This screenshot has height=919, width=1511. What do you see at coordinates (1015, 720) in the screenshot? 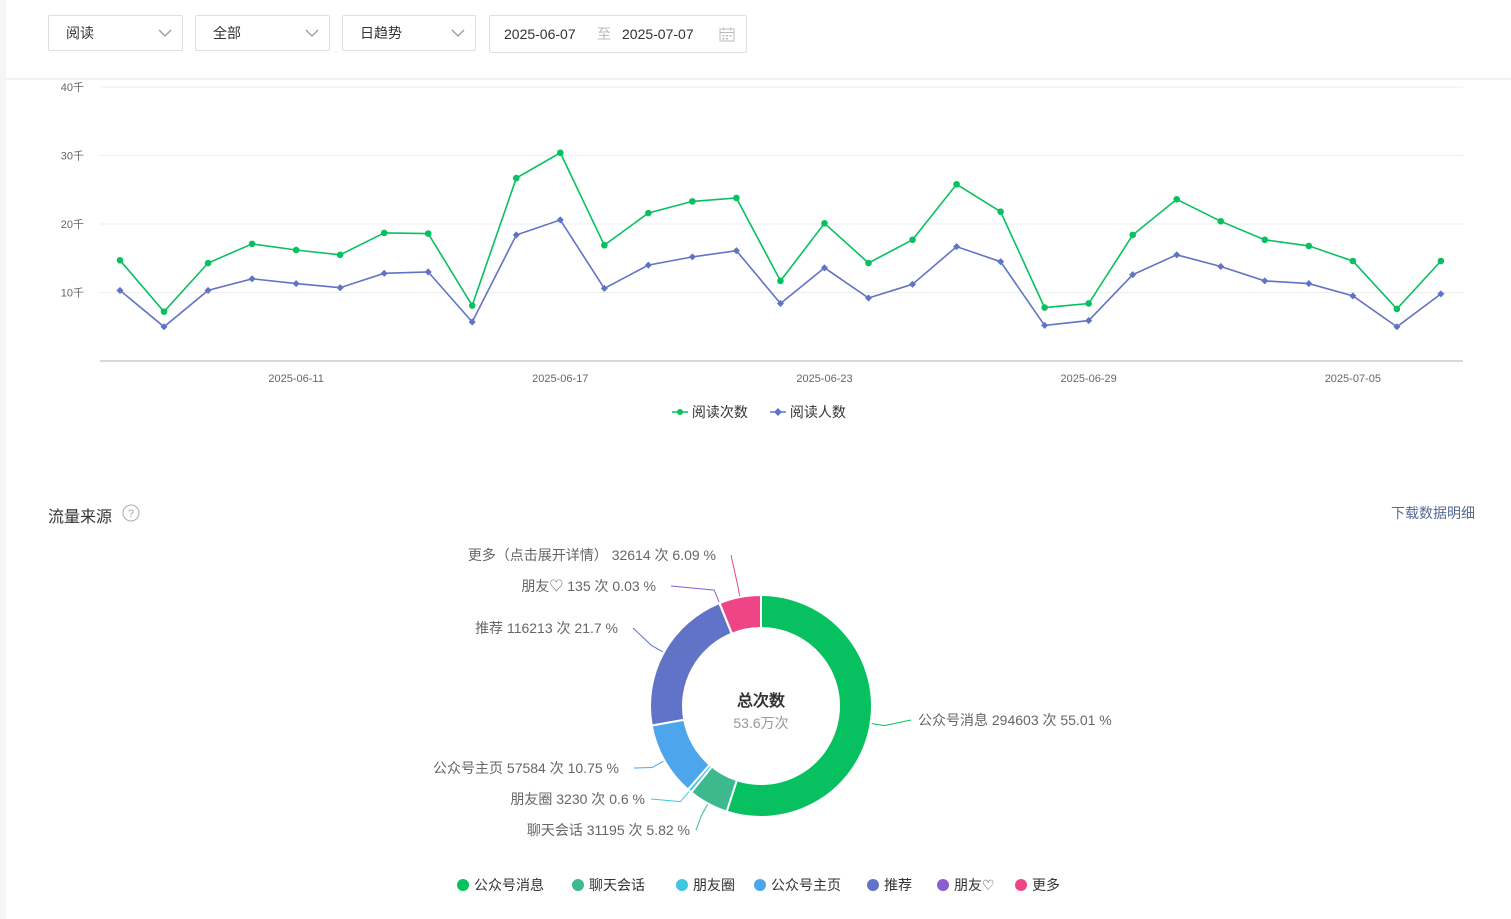
I see `slice-label: 公众号消息 294603 次 55.01 %` at bounding box center [1015, 720].